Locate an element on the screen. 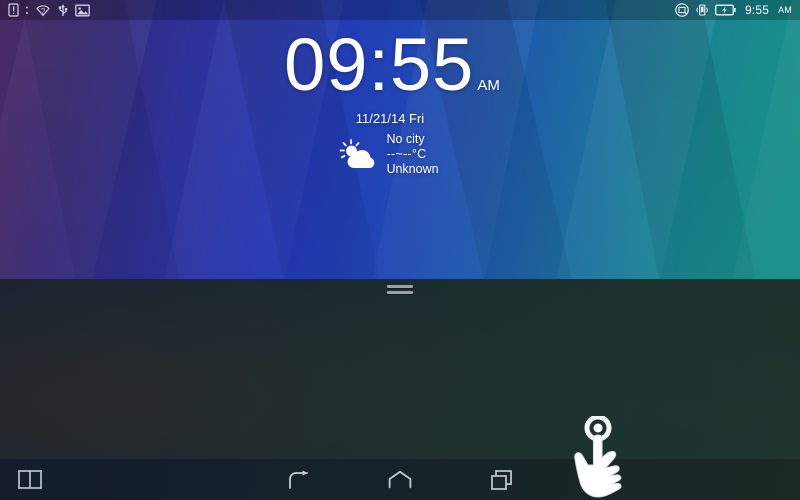 The image size is (800, 500). clock-time-row: 09:55 AM is located at coordinates (400, 65).